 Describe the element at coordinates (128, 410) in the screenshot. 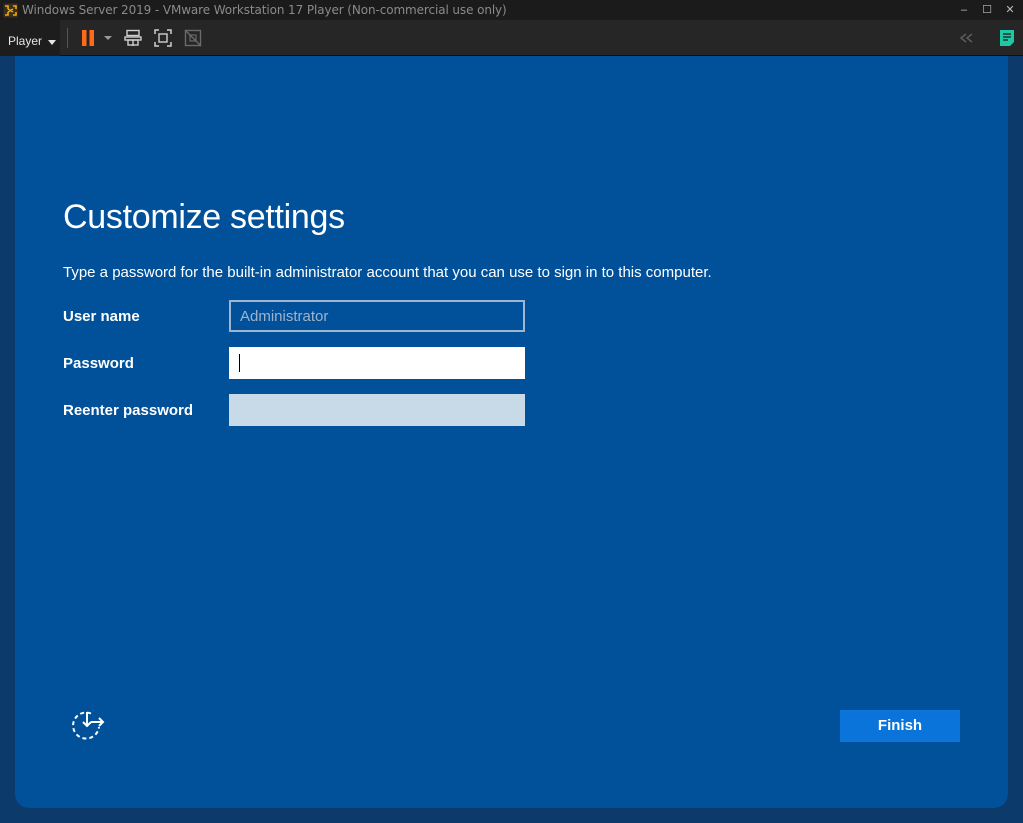

I see `reenter-password-label: Reenter password` at that location.